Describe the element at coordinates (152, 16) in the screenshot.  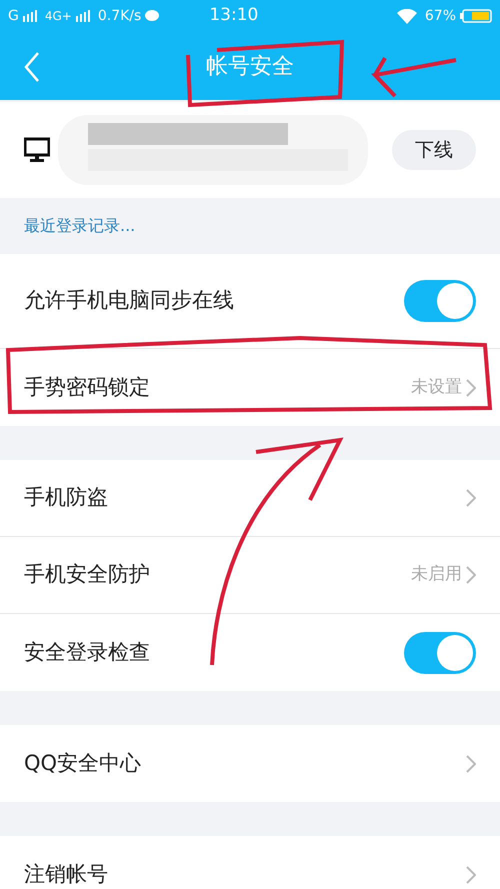
I see `chat-bubble-icon` at that location.